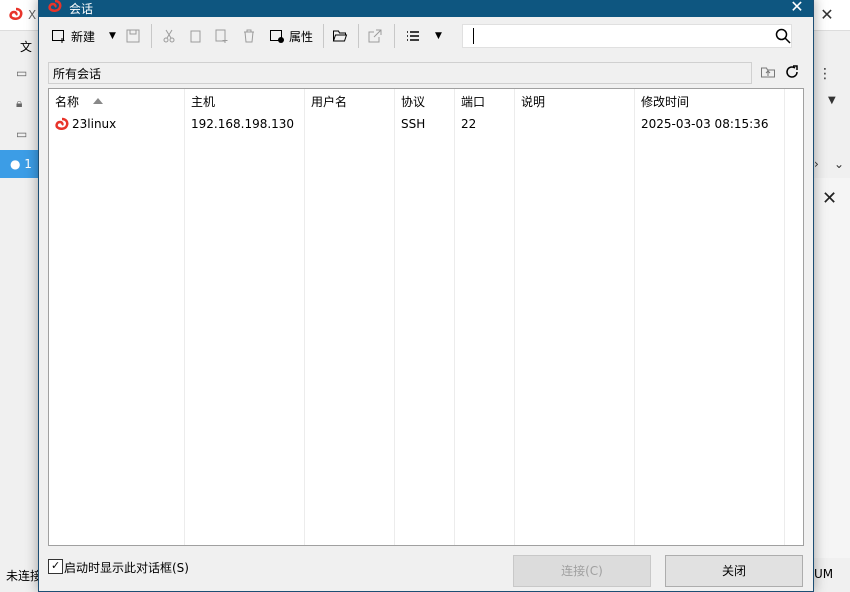 The height and width of the screenshot is (592, 850). What do you see at coordinates (469, 124) in the screenshot?
I see `session-port: 22` at bounding box center [469, 124].